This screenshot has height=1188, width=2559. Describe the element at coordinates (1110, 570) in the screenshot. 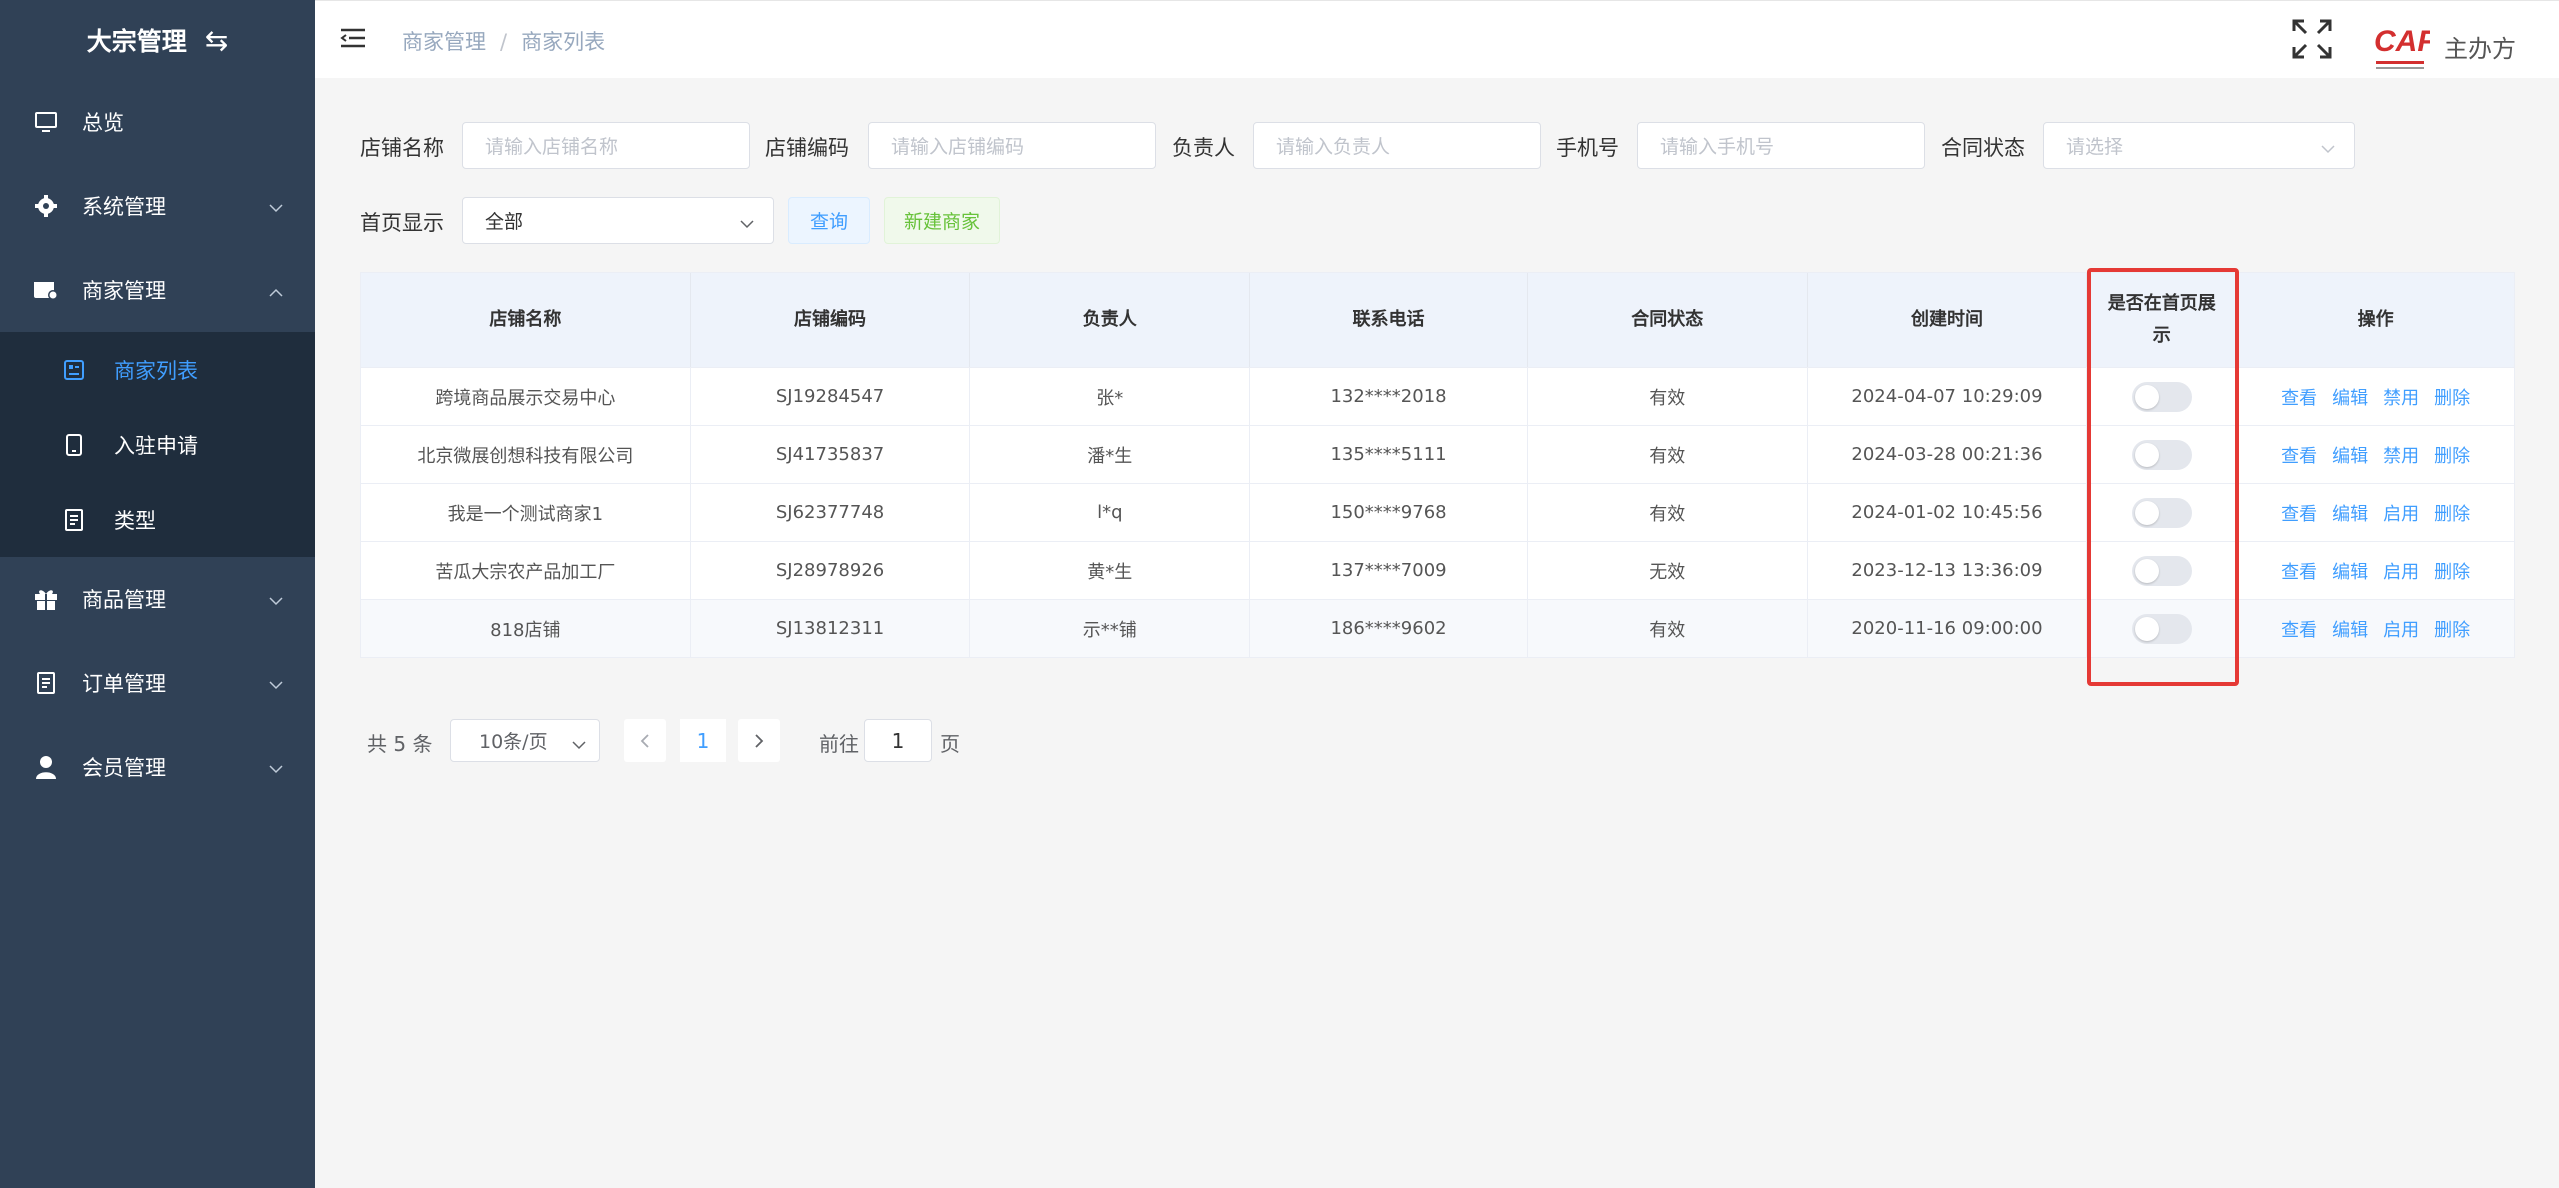

I see `cell-owner: 黄*生` at that location.